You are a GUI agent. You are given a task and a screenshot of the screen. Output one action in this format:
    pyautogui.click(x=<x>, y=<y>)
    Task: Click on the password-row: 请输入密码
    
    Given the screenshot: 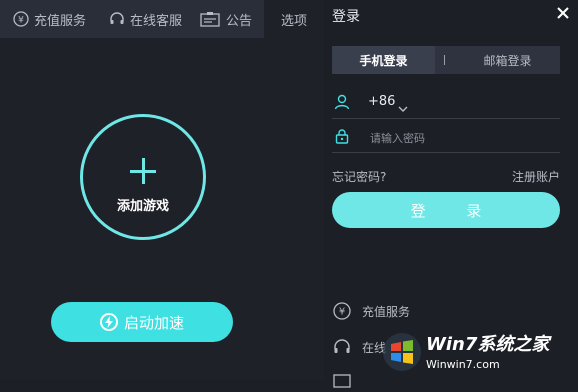 What is the action you would take?
    pyautogui.click(x=446, y=138)
    